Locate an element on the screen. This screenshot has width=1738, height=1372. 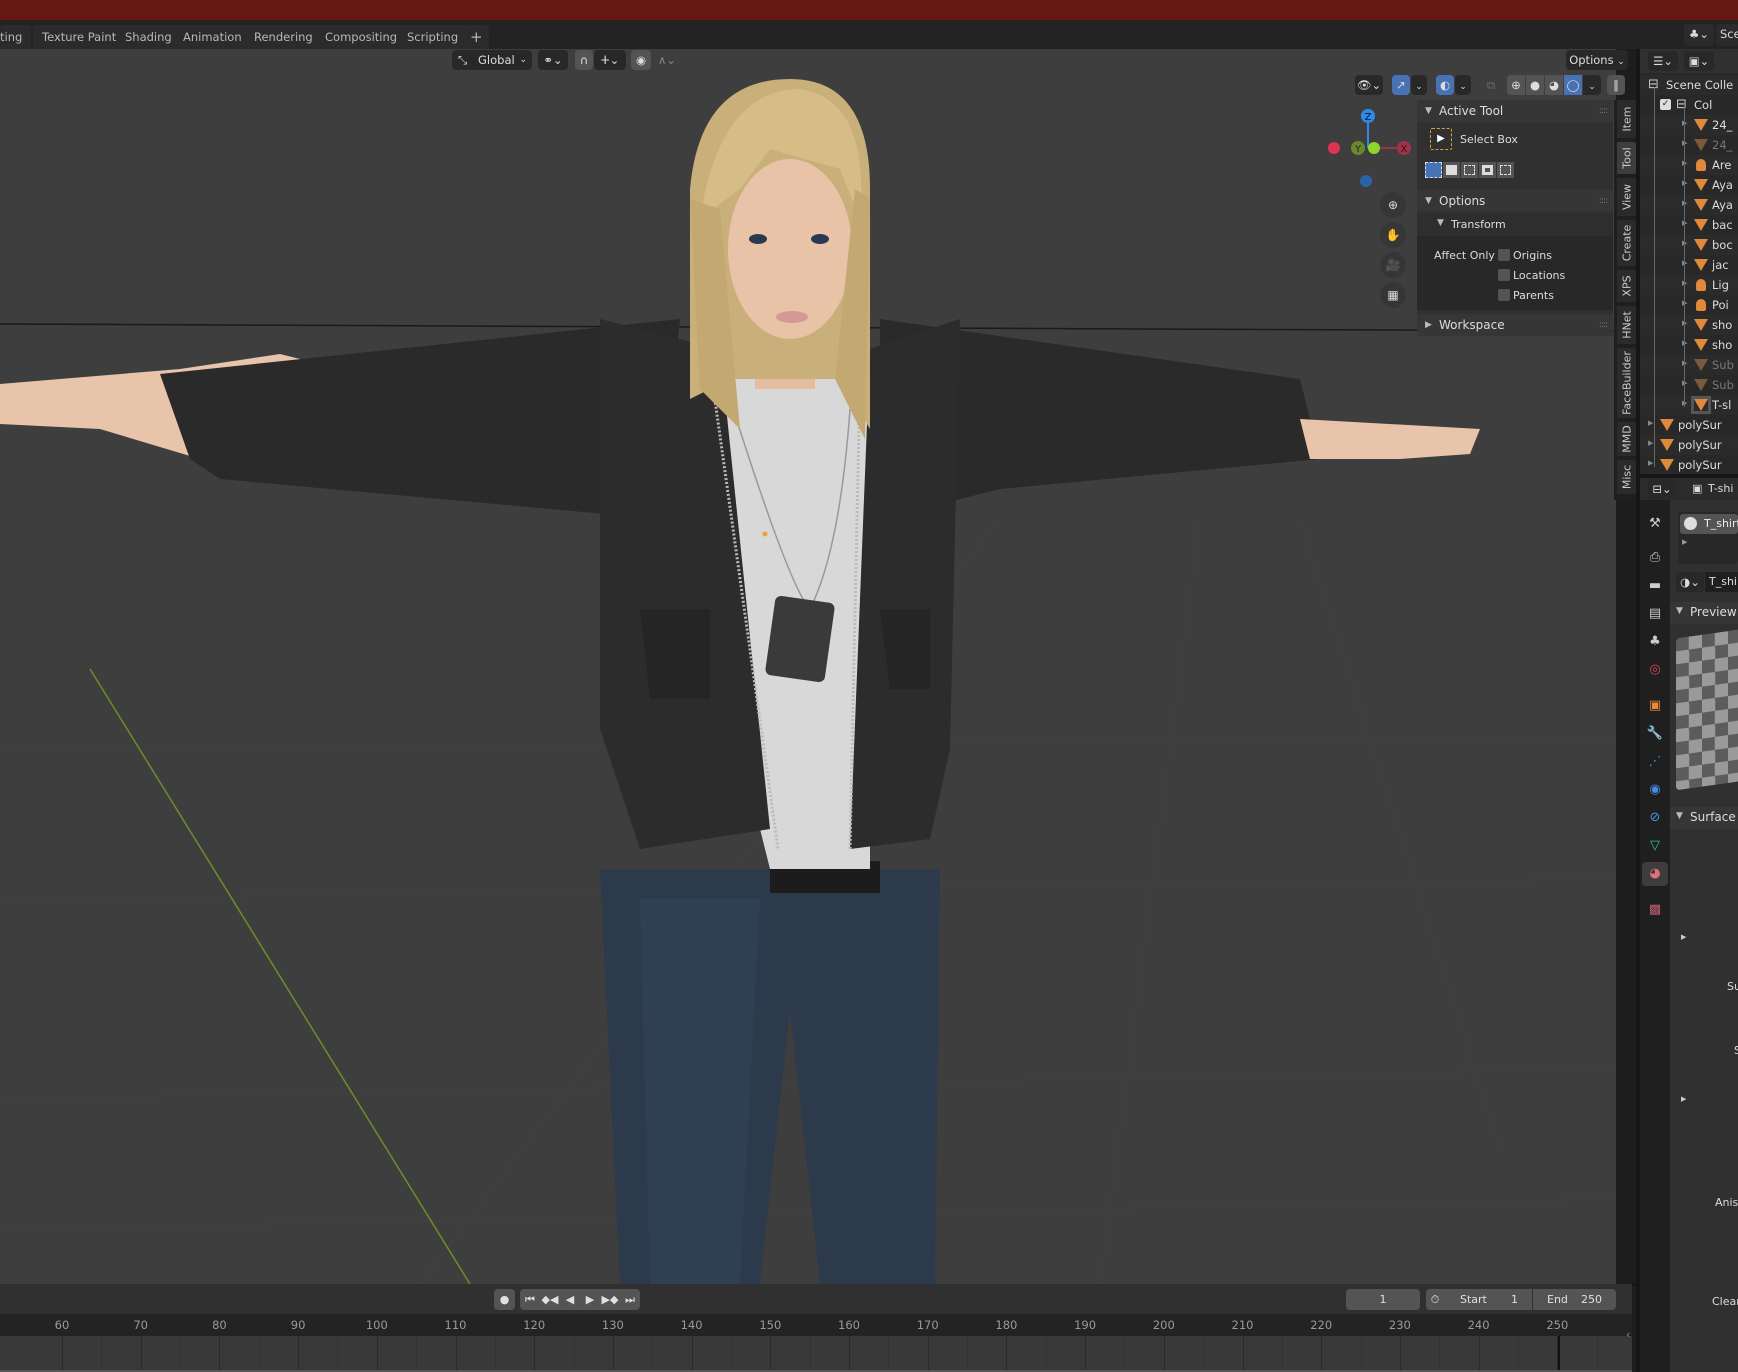
shading-rendered-button: ◯ is located at coordinates (1573, 85).